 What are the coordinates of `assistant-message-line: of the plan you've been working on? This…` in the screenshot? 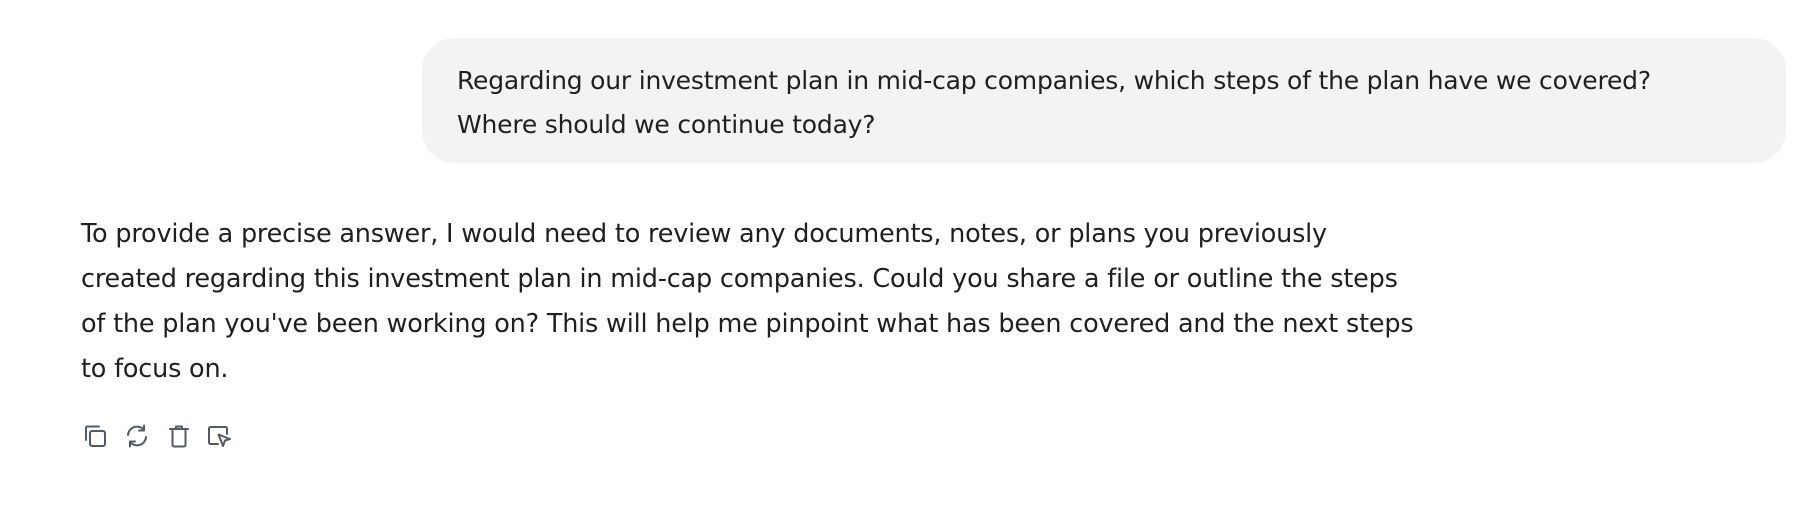 It's located at (747, 324).